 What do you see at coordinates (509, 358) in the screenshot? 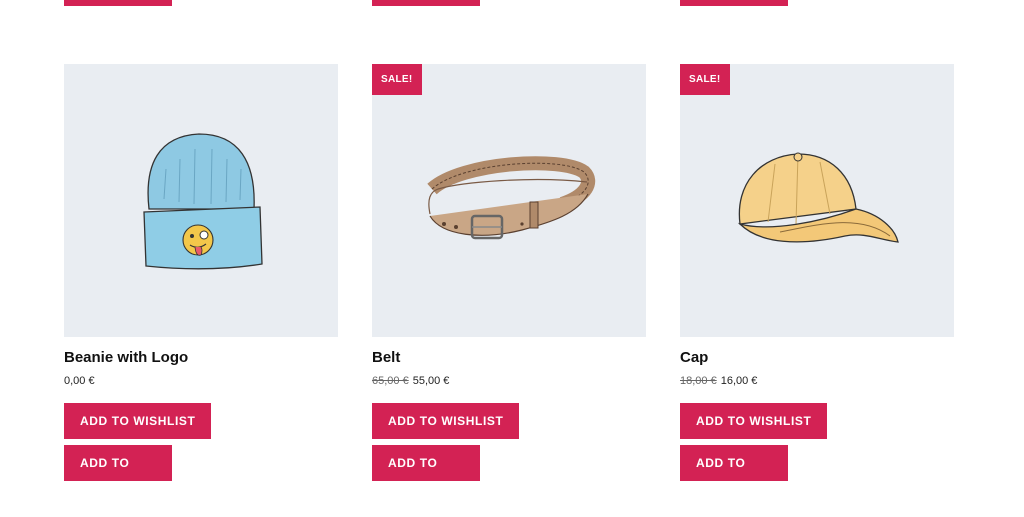
I see `product-title: Belt` at bounding box center [509, 358].